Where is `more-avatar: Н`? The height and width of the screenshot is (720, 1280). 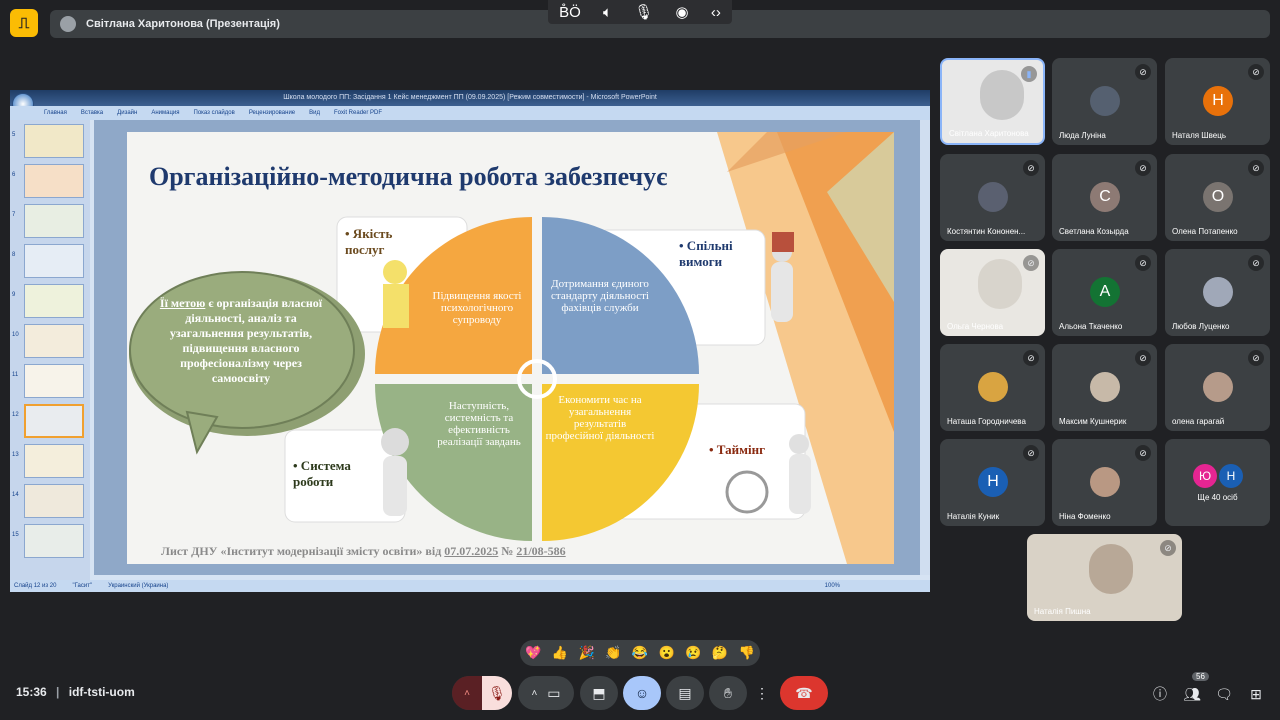 more-avatar: Н is located at coordinates (1231, 476).